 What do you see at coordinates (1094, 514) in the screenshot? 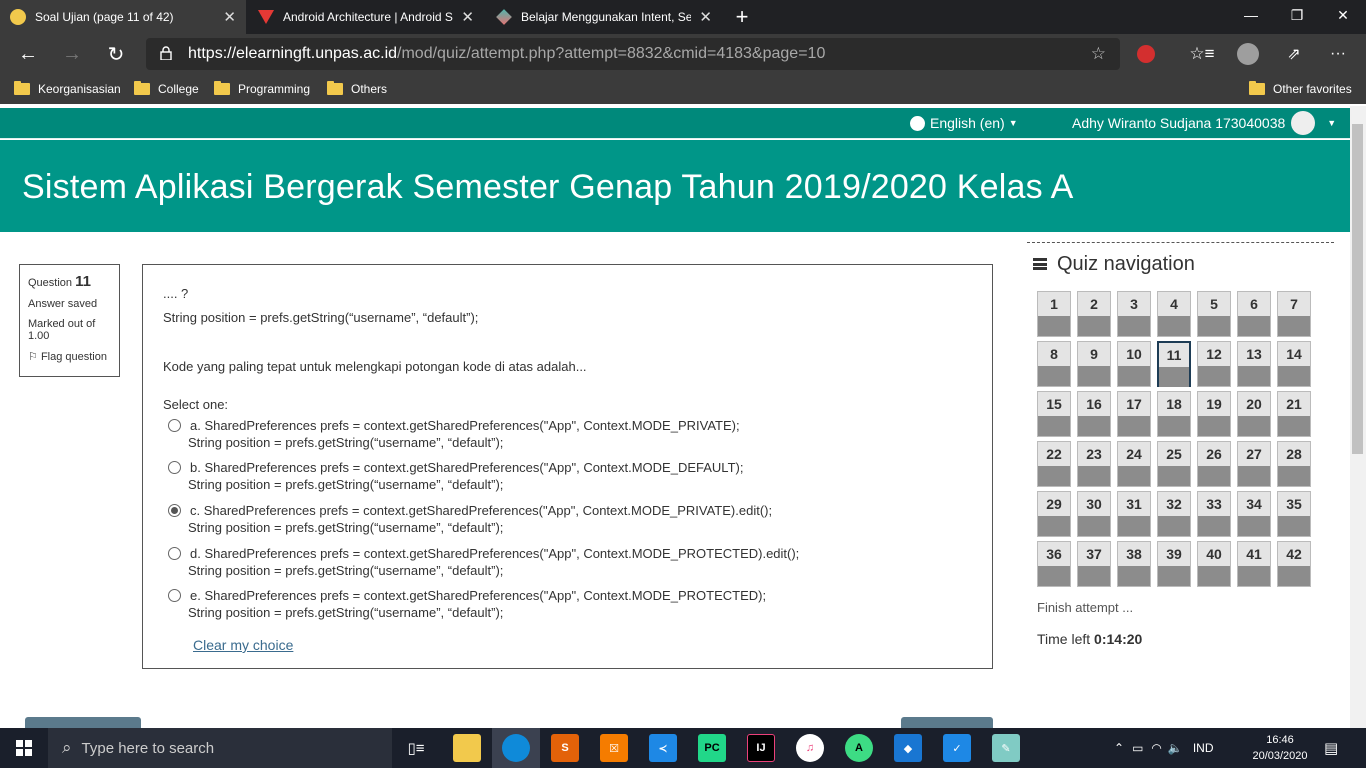
I see `quiz-nav-button-30: 30` at bounding box center [1094, 514].